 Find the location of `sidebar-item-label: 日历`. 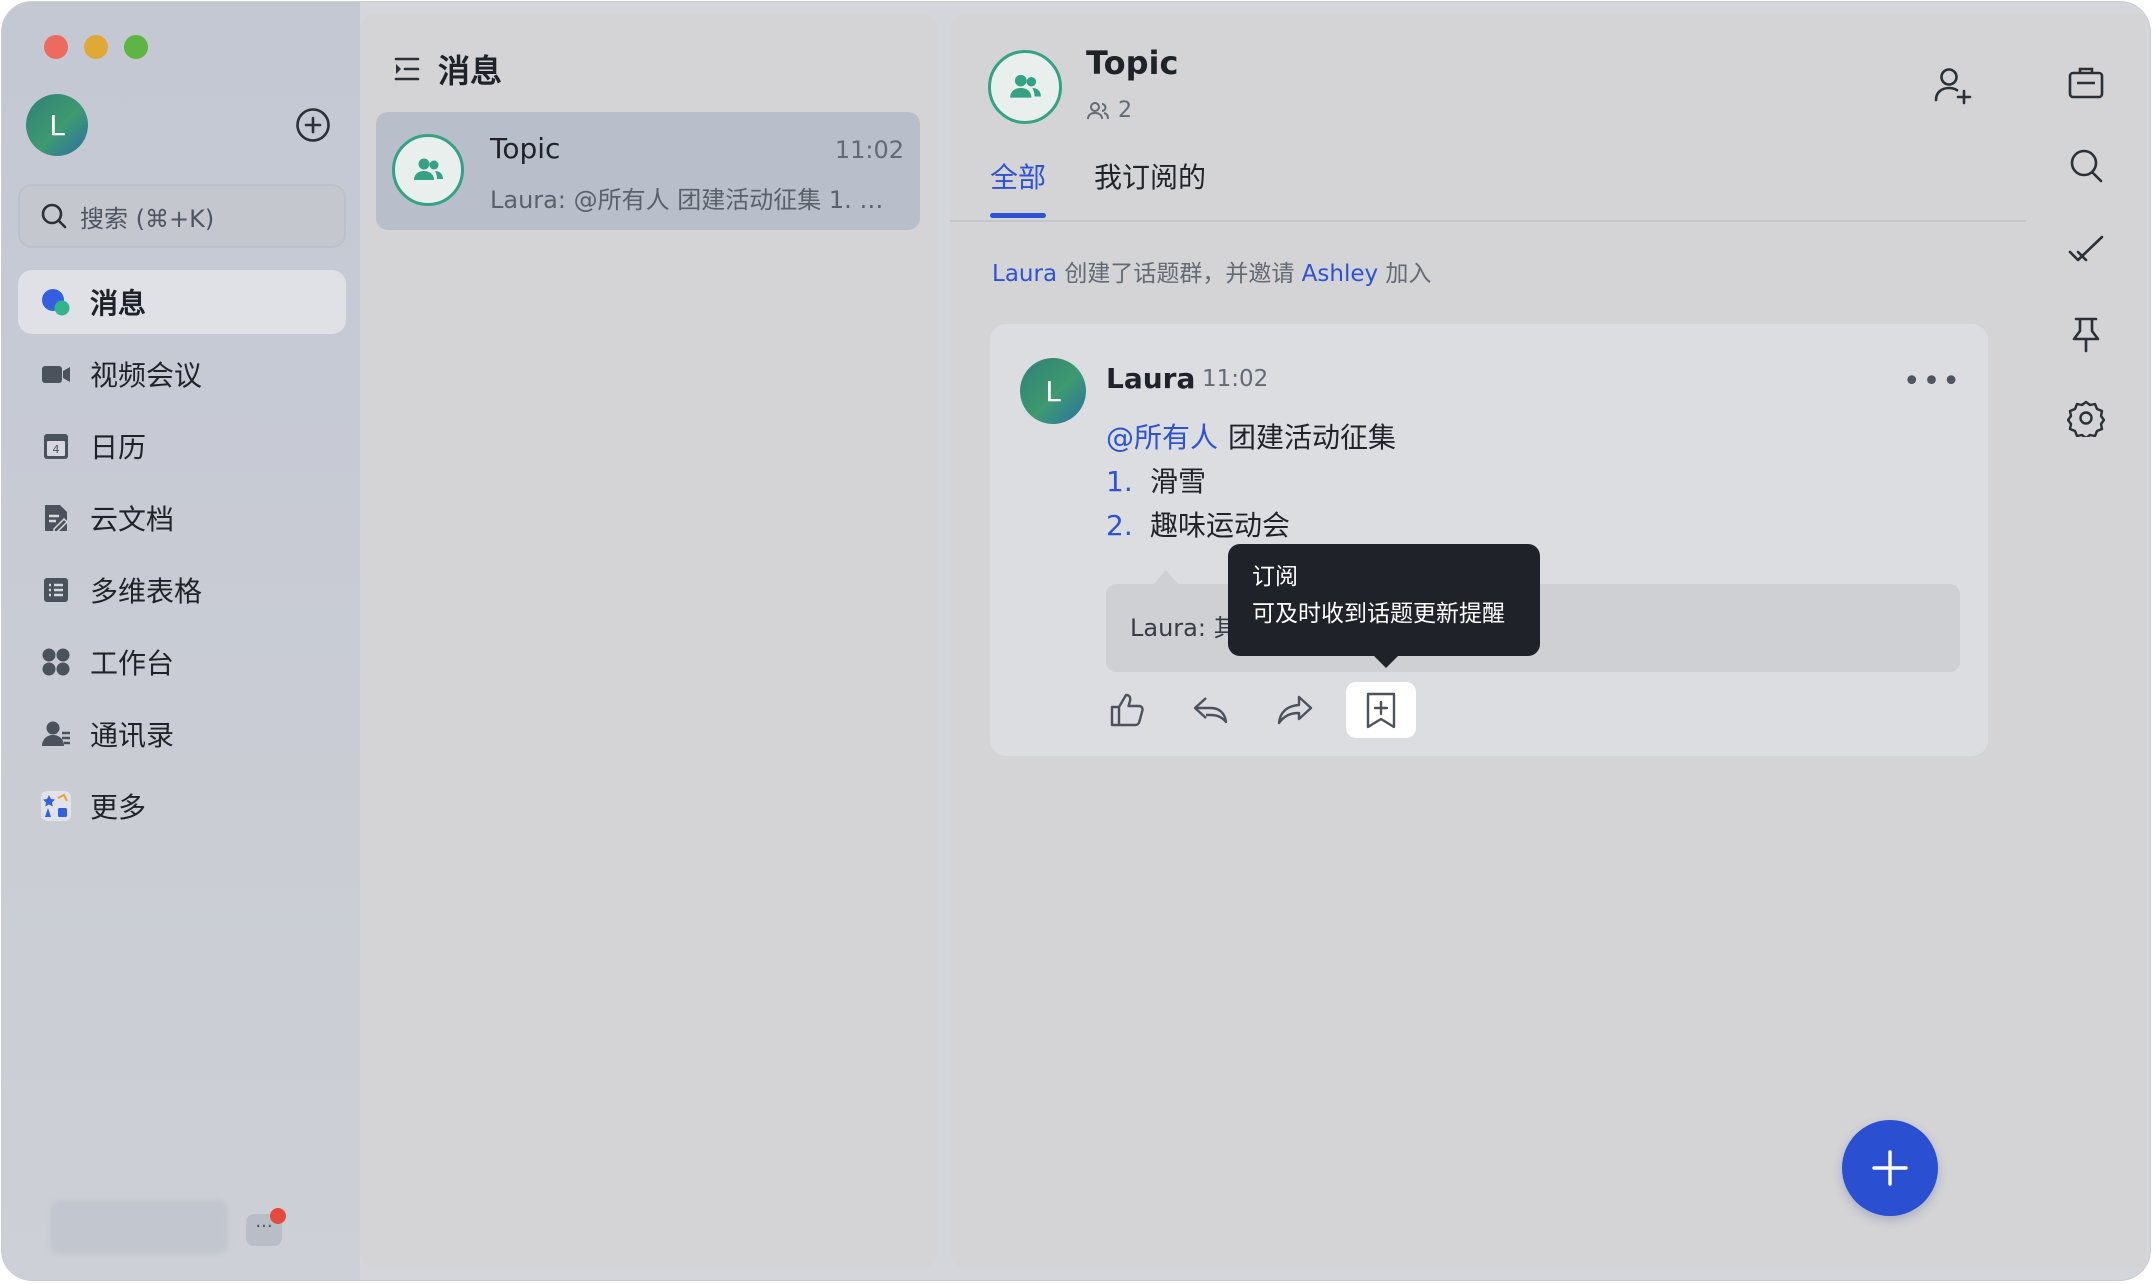

sidebar-item-label: 日历 is located at coordinates (118, 447).